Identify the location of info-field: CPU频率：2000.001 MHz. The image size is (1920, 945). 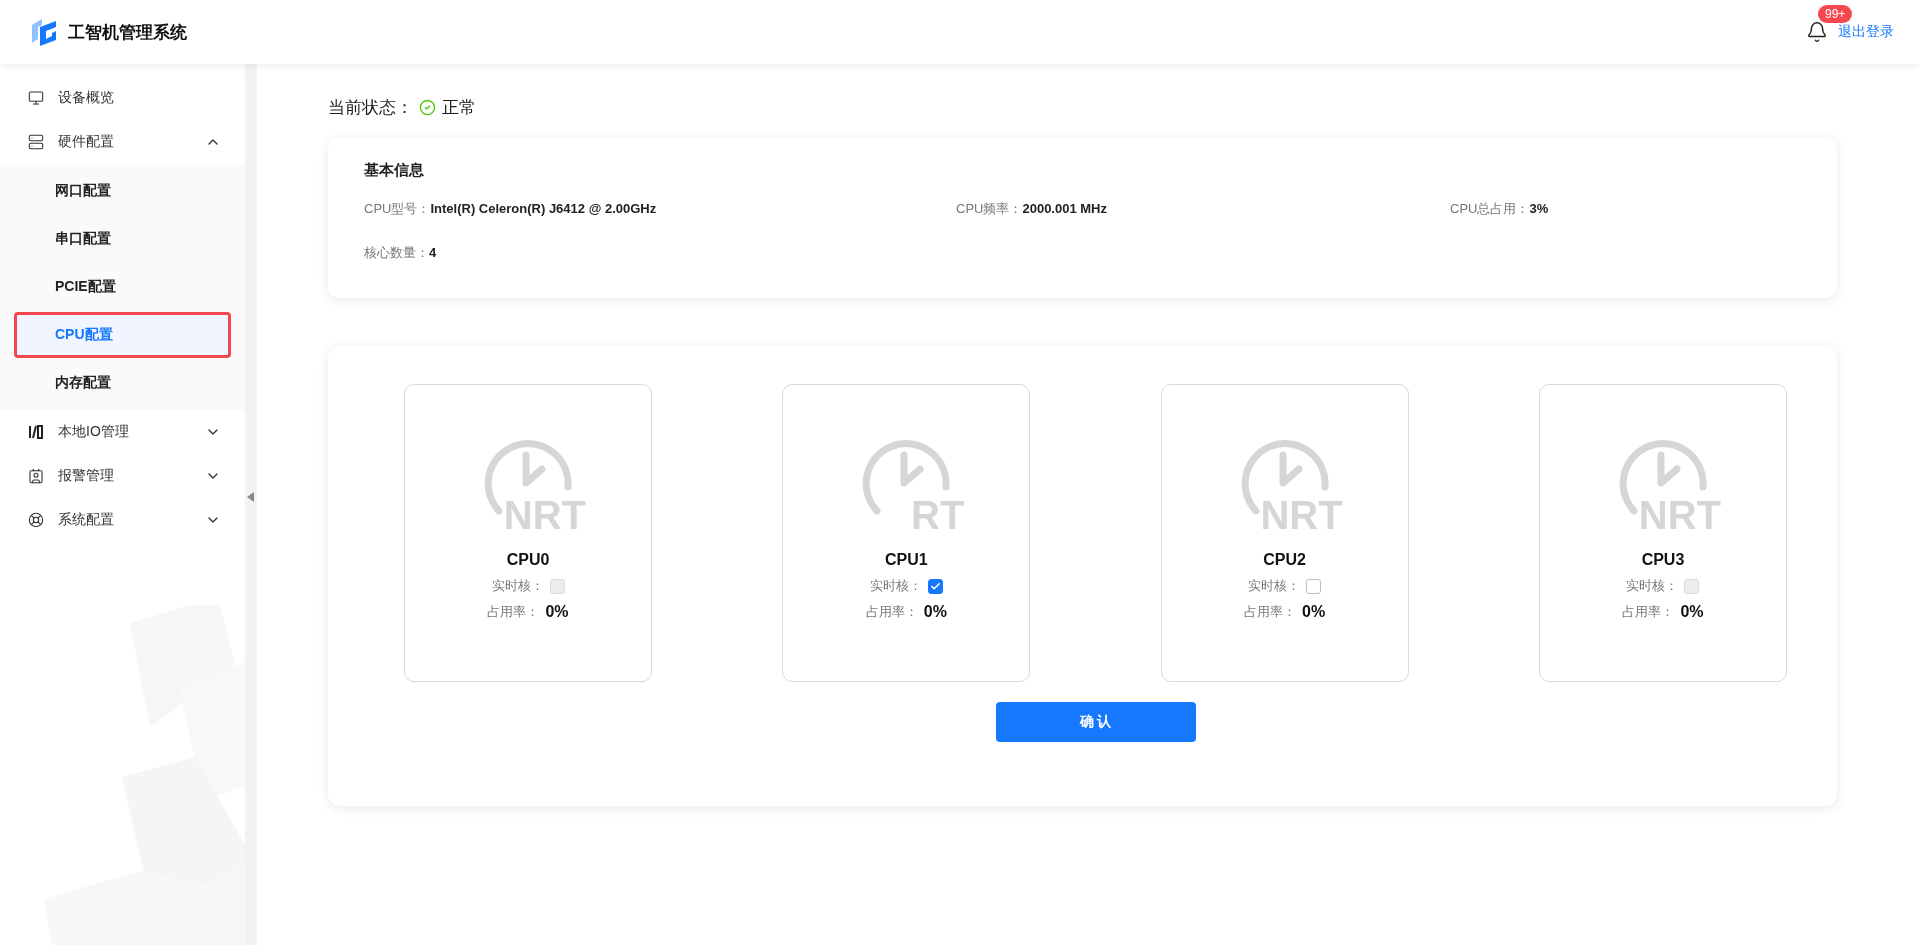
(1203, 209).